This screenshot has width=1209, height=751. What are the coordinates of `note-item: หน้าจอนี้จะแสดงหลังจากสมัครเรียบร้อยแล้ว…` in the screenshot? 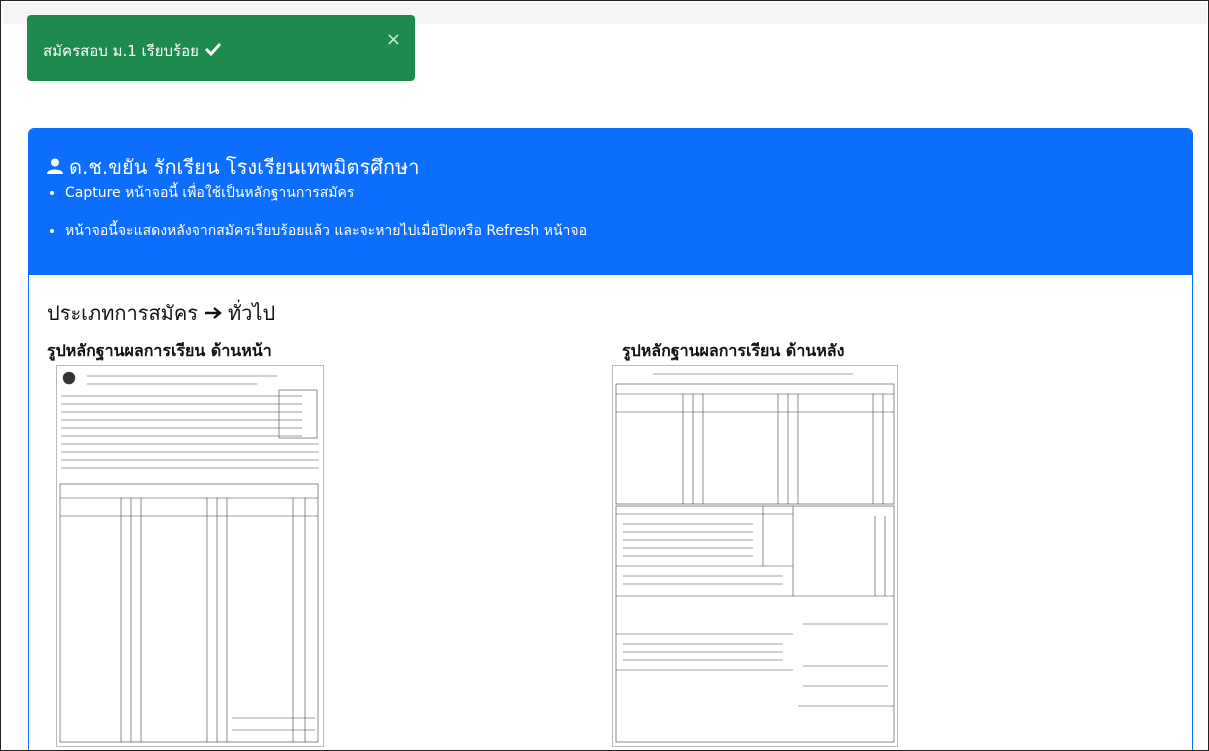 It's located at (326, 231).